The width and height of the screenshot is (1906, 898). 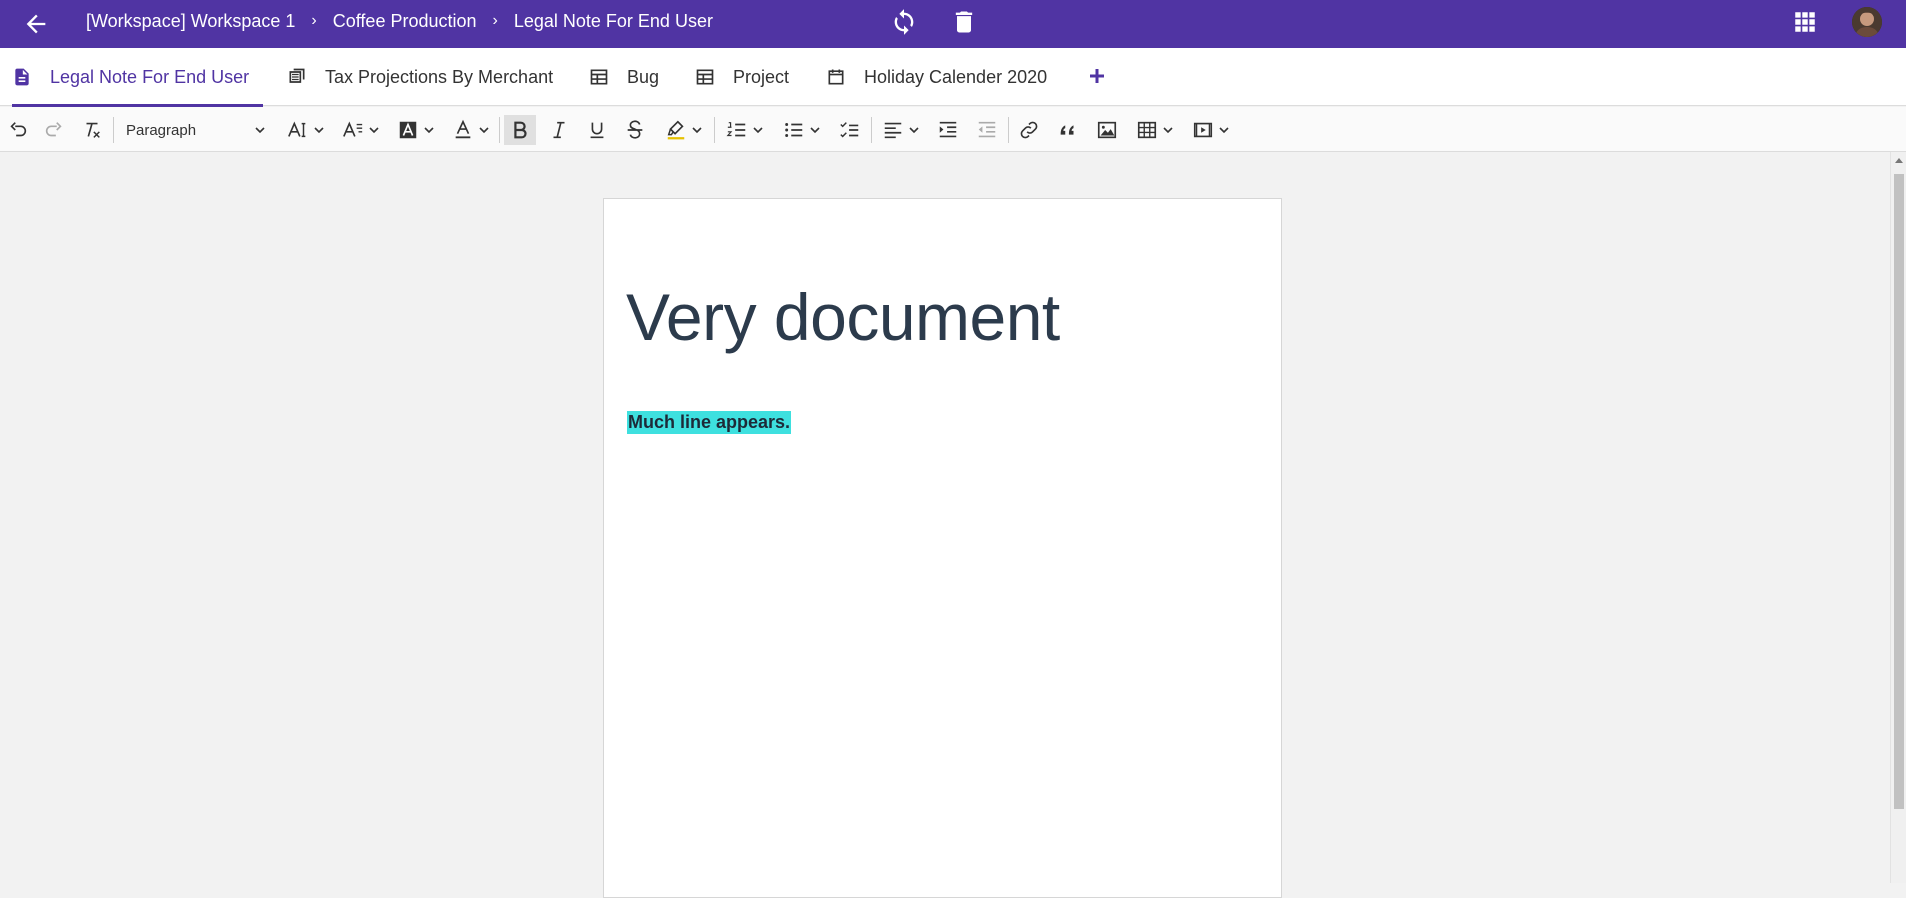 I want to click on italic-icon, so click(x=559, y=130).